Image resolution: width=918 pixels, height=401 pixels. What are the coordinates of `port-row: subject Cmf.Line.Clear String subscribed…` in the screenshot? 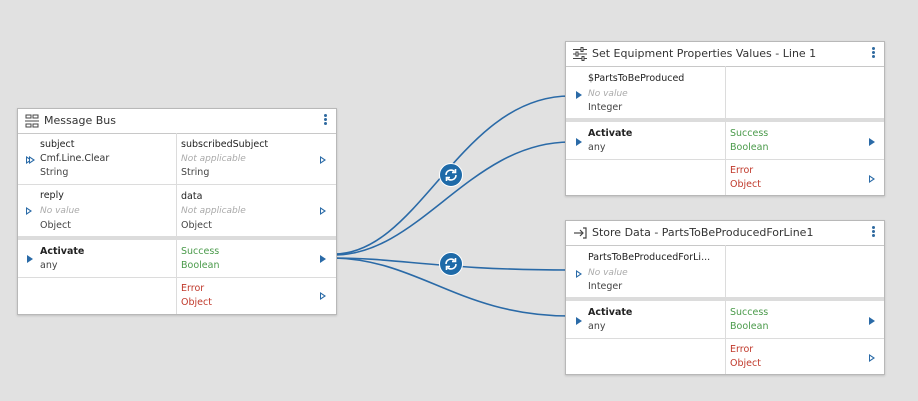 It's located at (177, 159).